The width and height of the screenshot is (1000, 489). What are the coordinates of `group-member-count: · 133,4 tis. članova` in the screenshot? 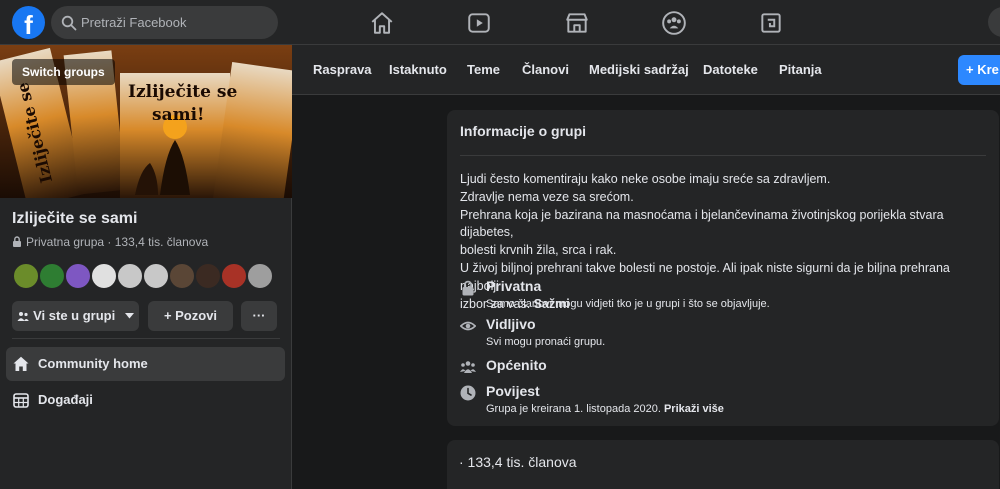 It's located at (157, 242).